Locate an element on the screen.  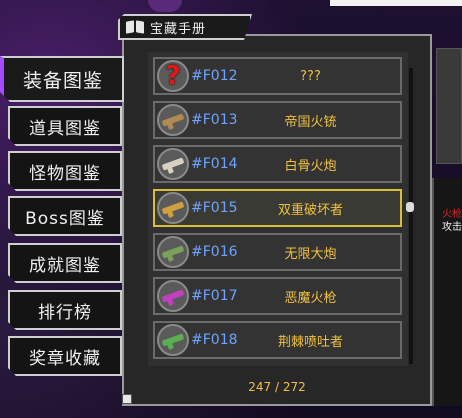
list-item: #F017 恶魔火枪 is located at coordinates (277, 296).